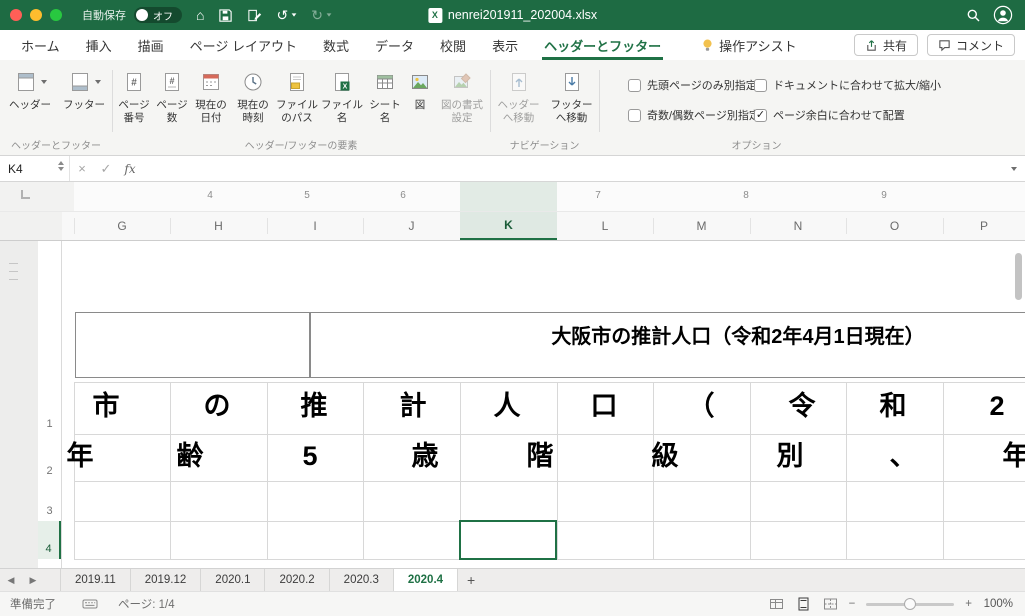  I want to click on name-box: K4, so click(35, 168).